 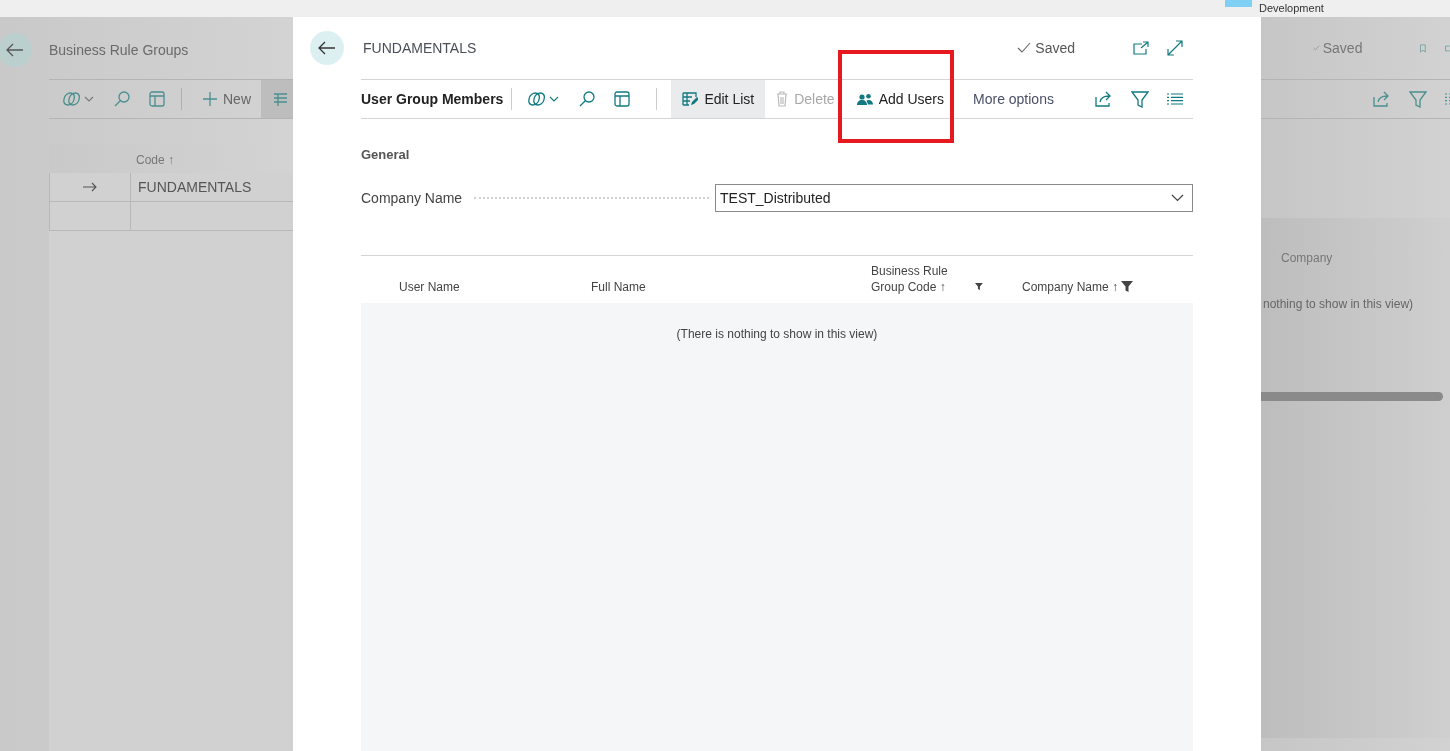 What do you see at coordinates (280, 99) in the screenshot?
I see `table-edit-icon` at bounding box center [280, 99].